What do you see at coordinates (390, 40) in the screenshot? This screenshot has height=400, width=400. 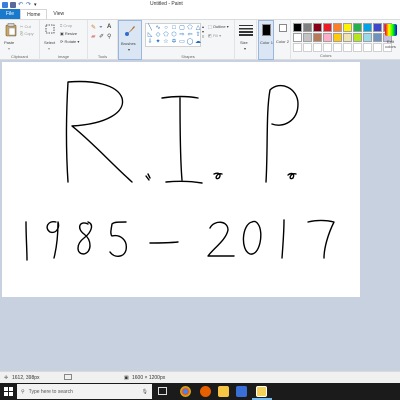 I see `edit-colors-group: Edit colors` at bounding box center [390, 40].